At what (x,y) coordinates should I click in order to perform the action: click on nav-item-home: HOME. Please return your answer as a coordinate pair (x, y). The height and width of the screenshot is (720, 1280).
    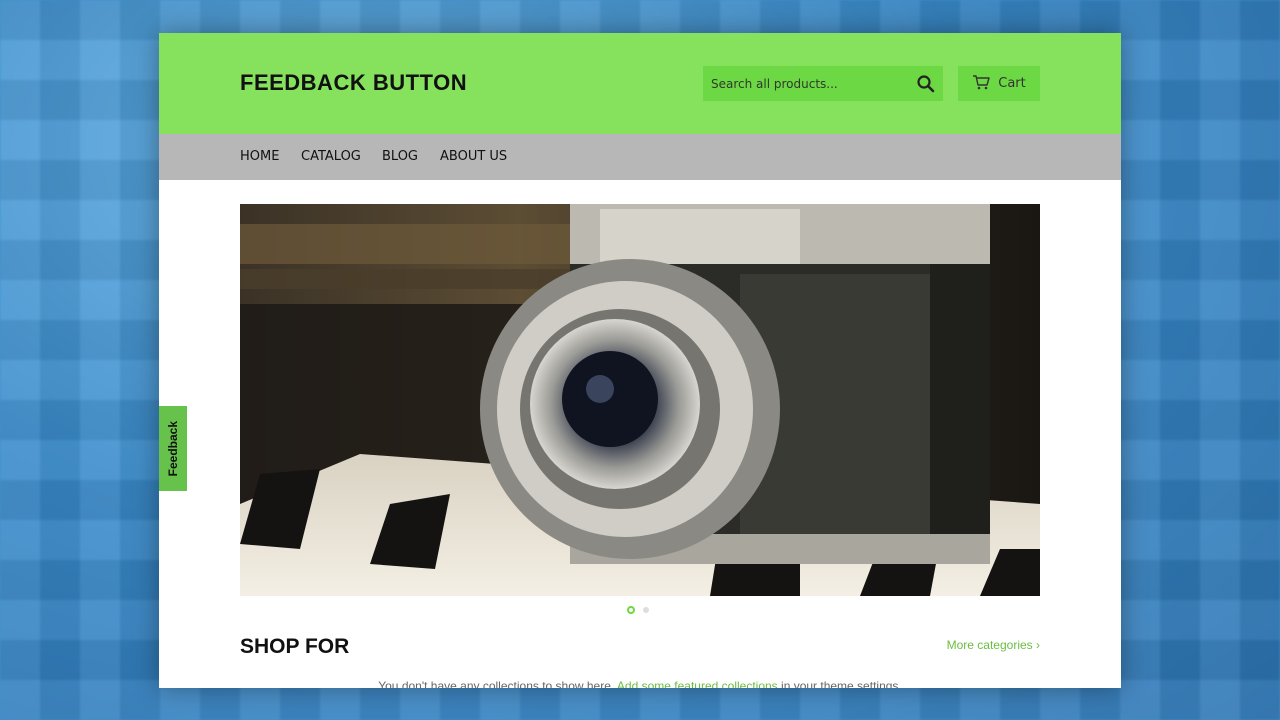
    Looking at the image, I should click on (259, 156).